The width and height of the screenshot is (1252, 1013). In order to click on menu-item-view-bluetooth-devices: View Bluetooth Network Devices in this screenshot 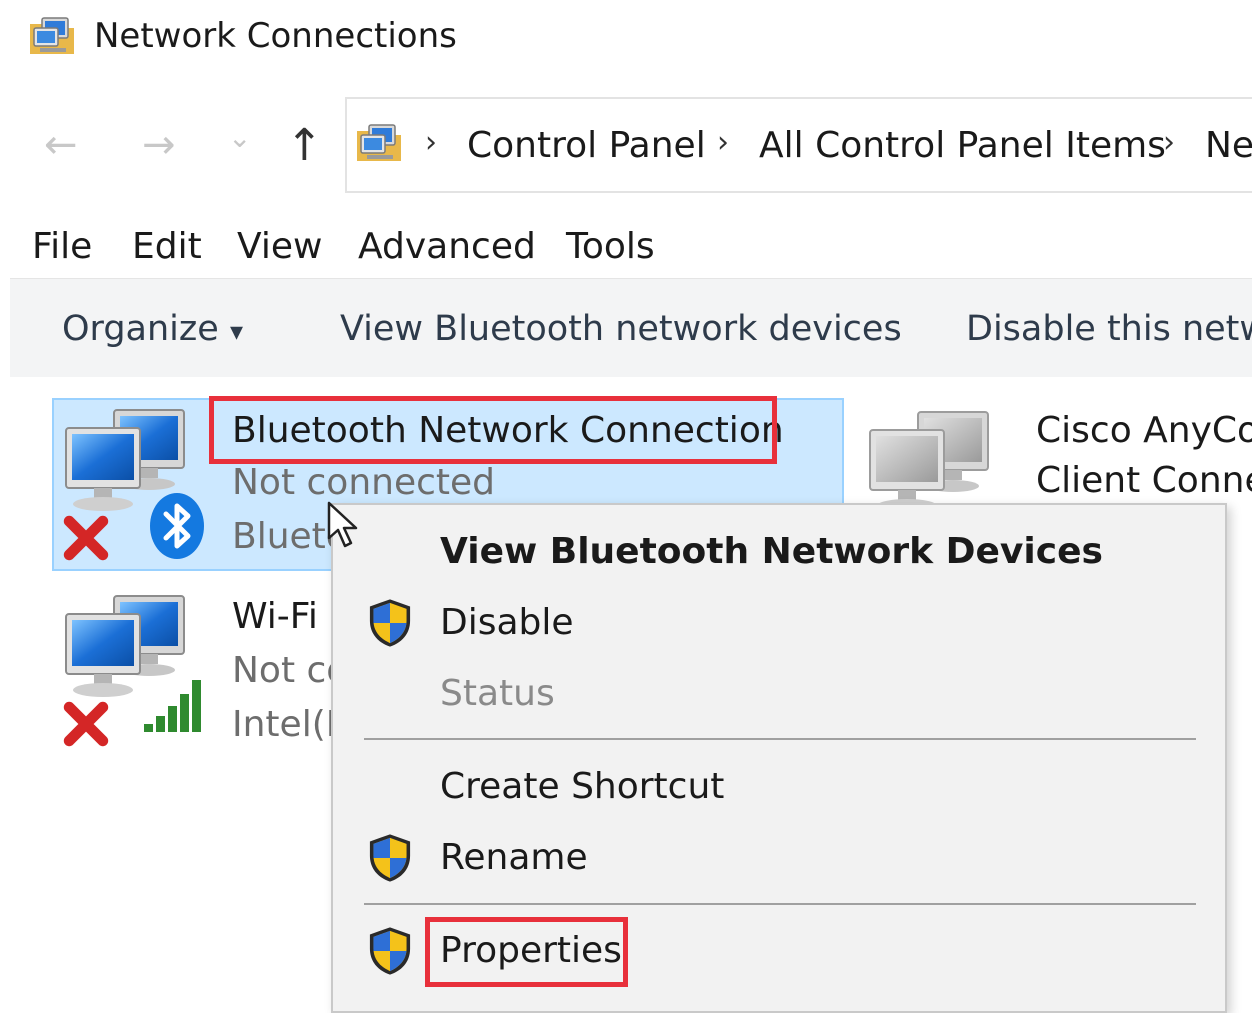, I will do `click(771, 551)`.